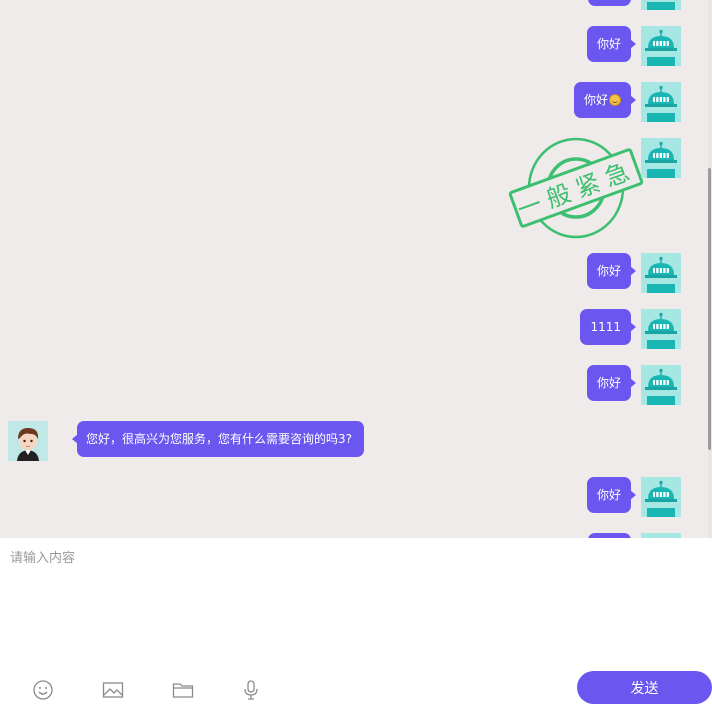 This screenshot has width=712, height=712. What do you see at coordinates (608, 327) in the screenshot?
I see `message-bubble: 1111` at bounding box center [608, 327].